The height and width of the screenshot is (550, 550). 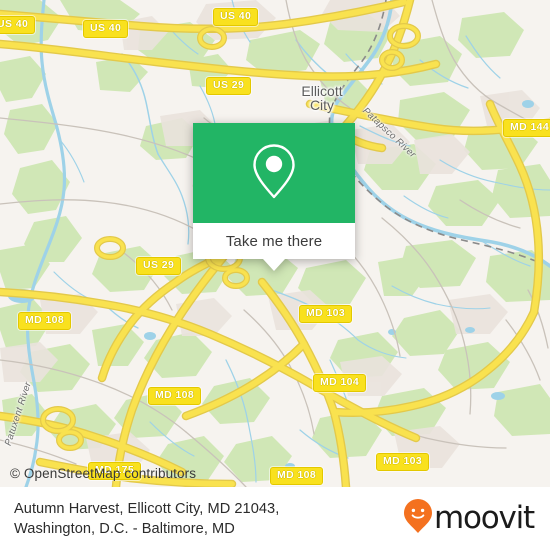 I want to click on road-shield-md103-b: MD 103, so click(x=403, y=462).